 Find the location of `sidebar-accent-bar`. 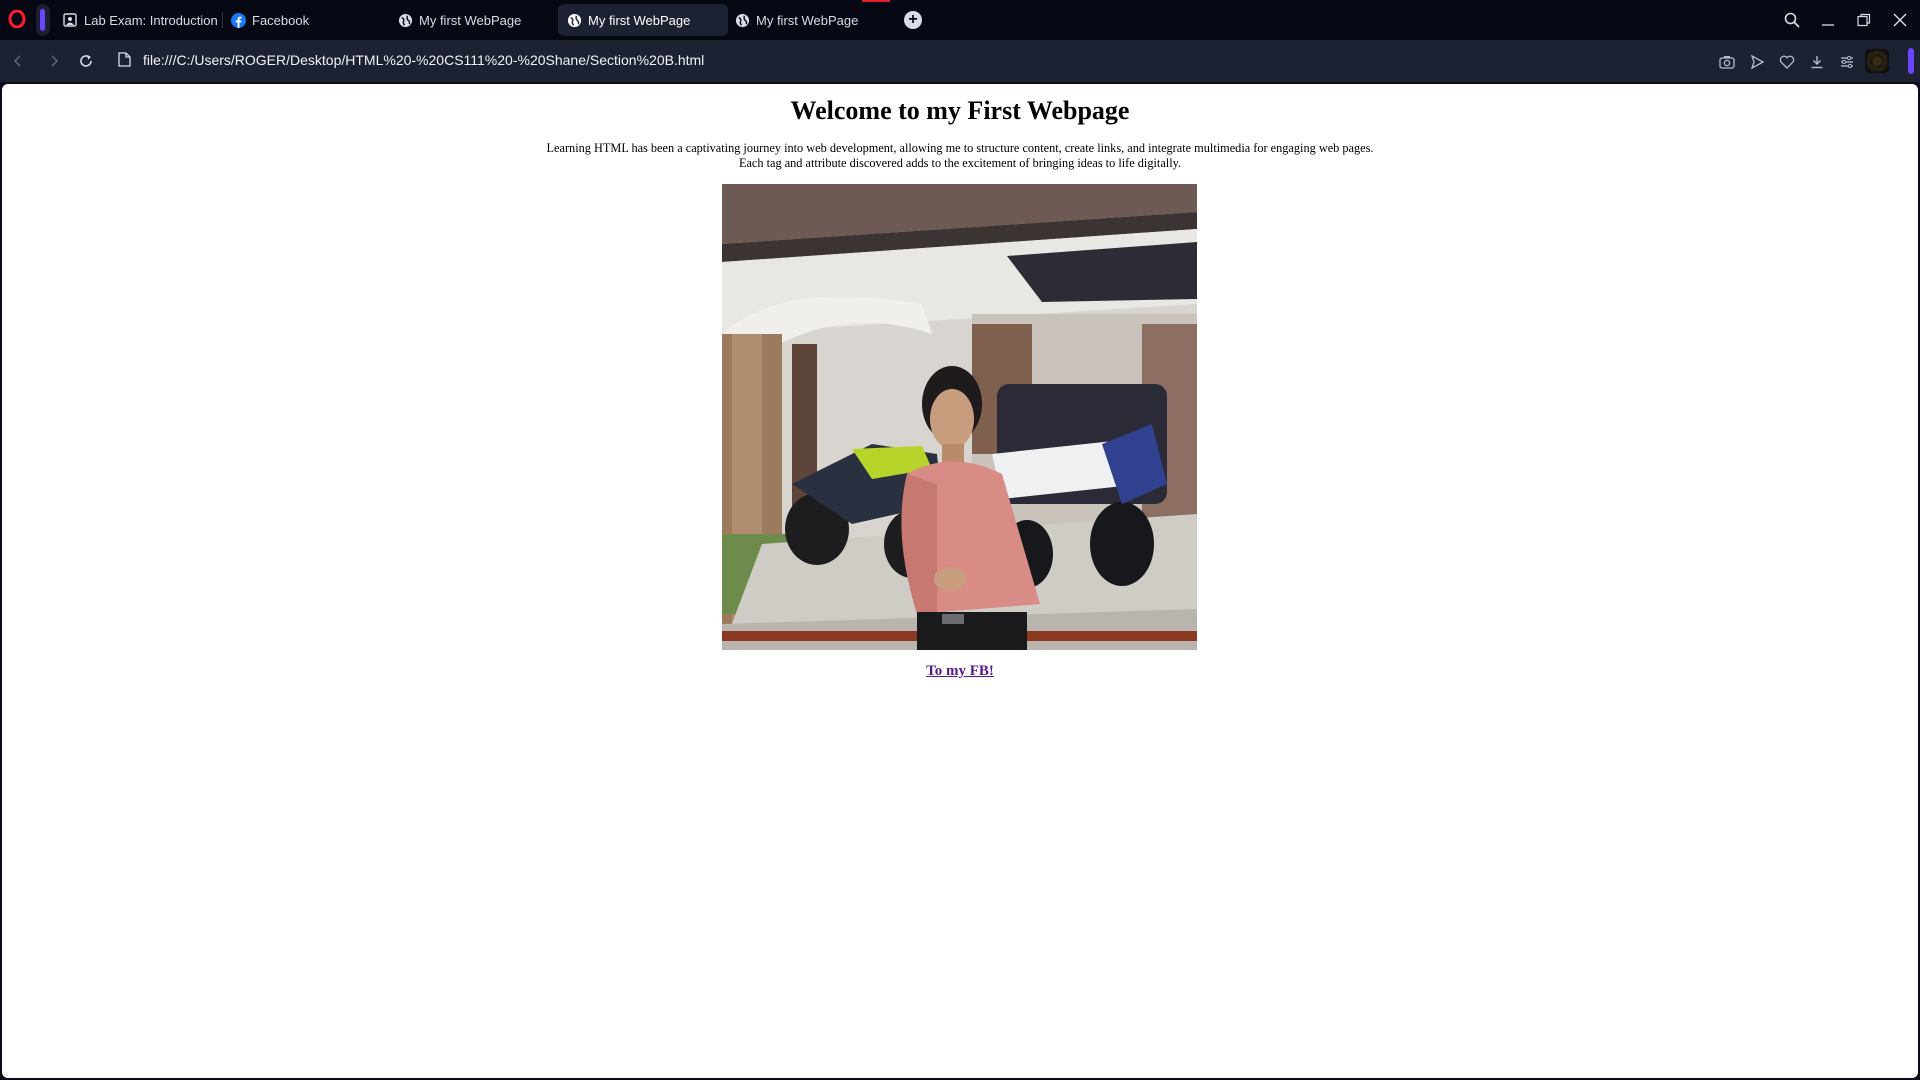

sidebar-accent-bar is located at coordinates (1911, 61).